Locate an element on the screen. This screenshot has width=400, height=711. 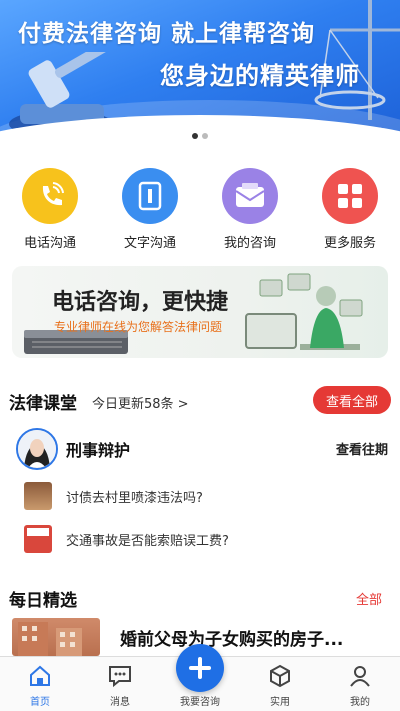
quick-item-my-consult: 我的咨询 is located at coordinates (250, 210).